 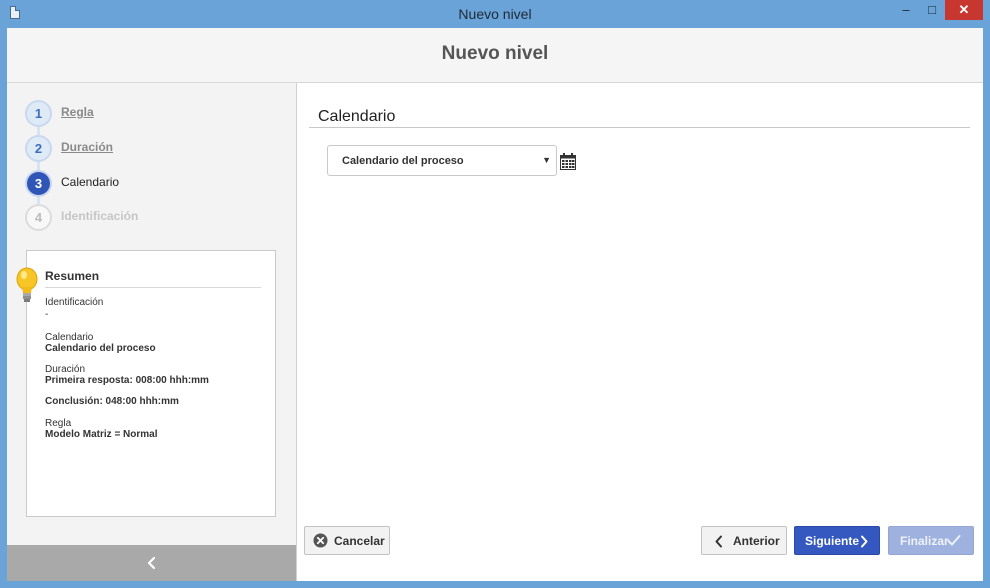 I want to click on summary-identificacion-label: Identificación, so click(x=74, y=302).